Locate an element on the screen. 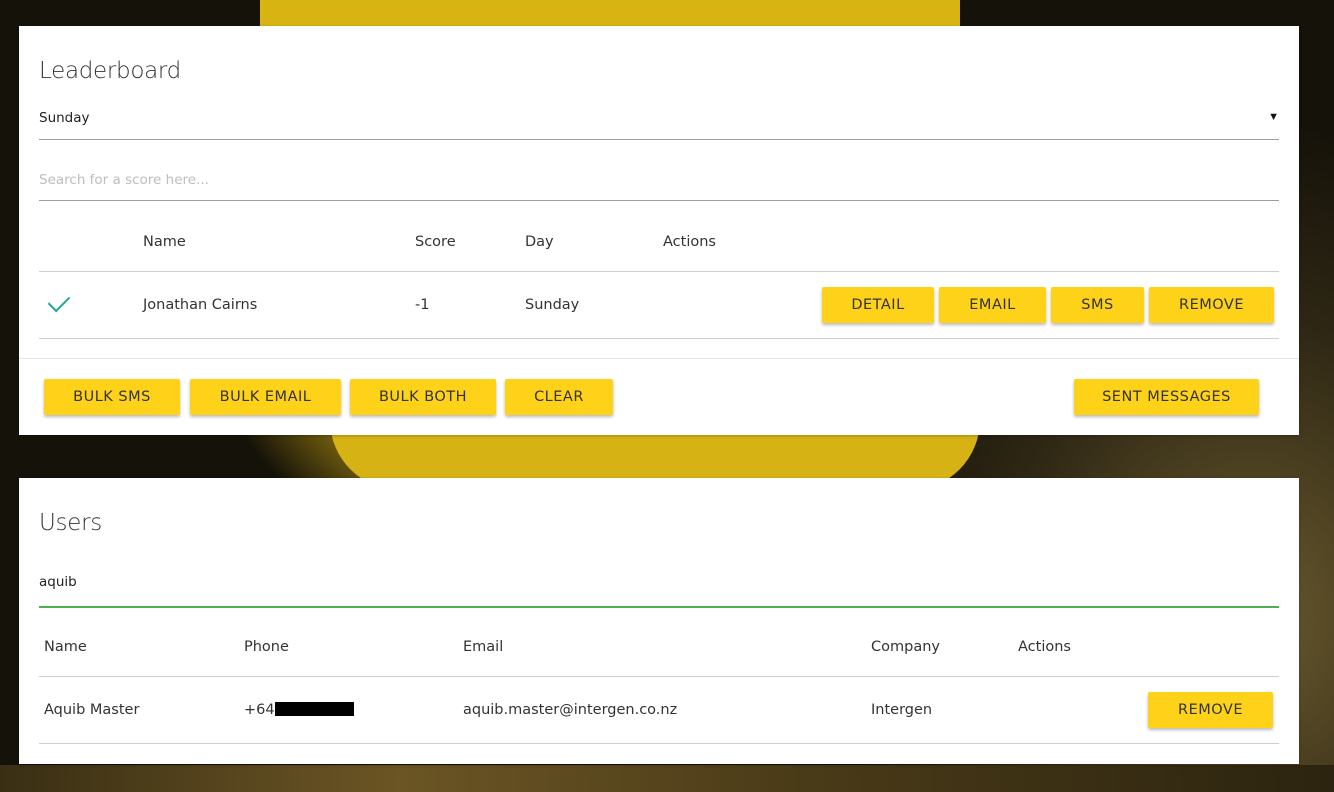 Image resolution: width=1334 pixels, height=792 pixels. user-company: Intergen is located at coordinates (944, 710).